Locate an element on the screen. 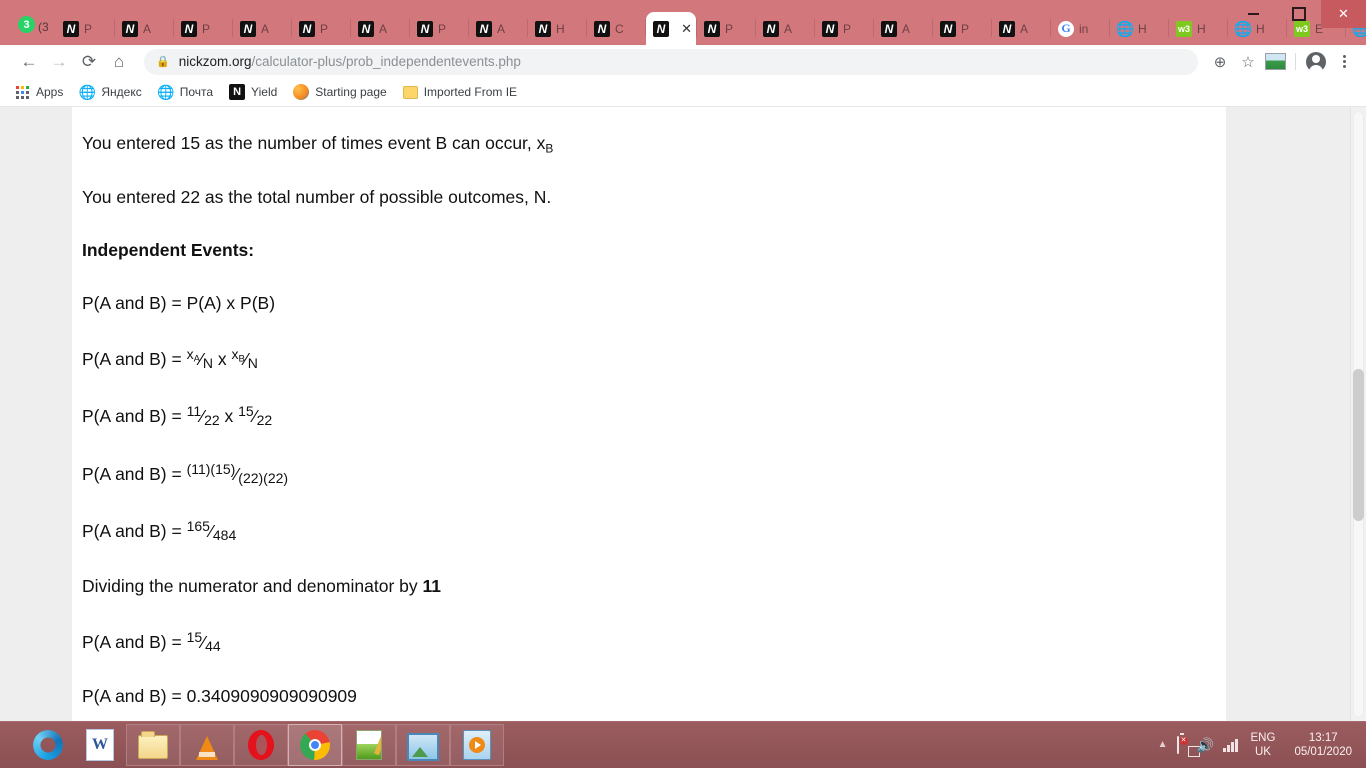 The width and height of the screenshot is (1366, 768). browser-tab: NH is located at coordinates (557, 28).